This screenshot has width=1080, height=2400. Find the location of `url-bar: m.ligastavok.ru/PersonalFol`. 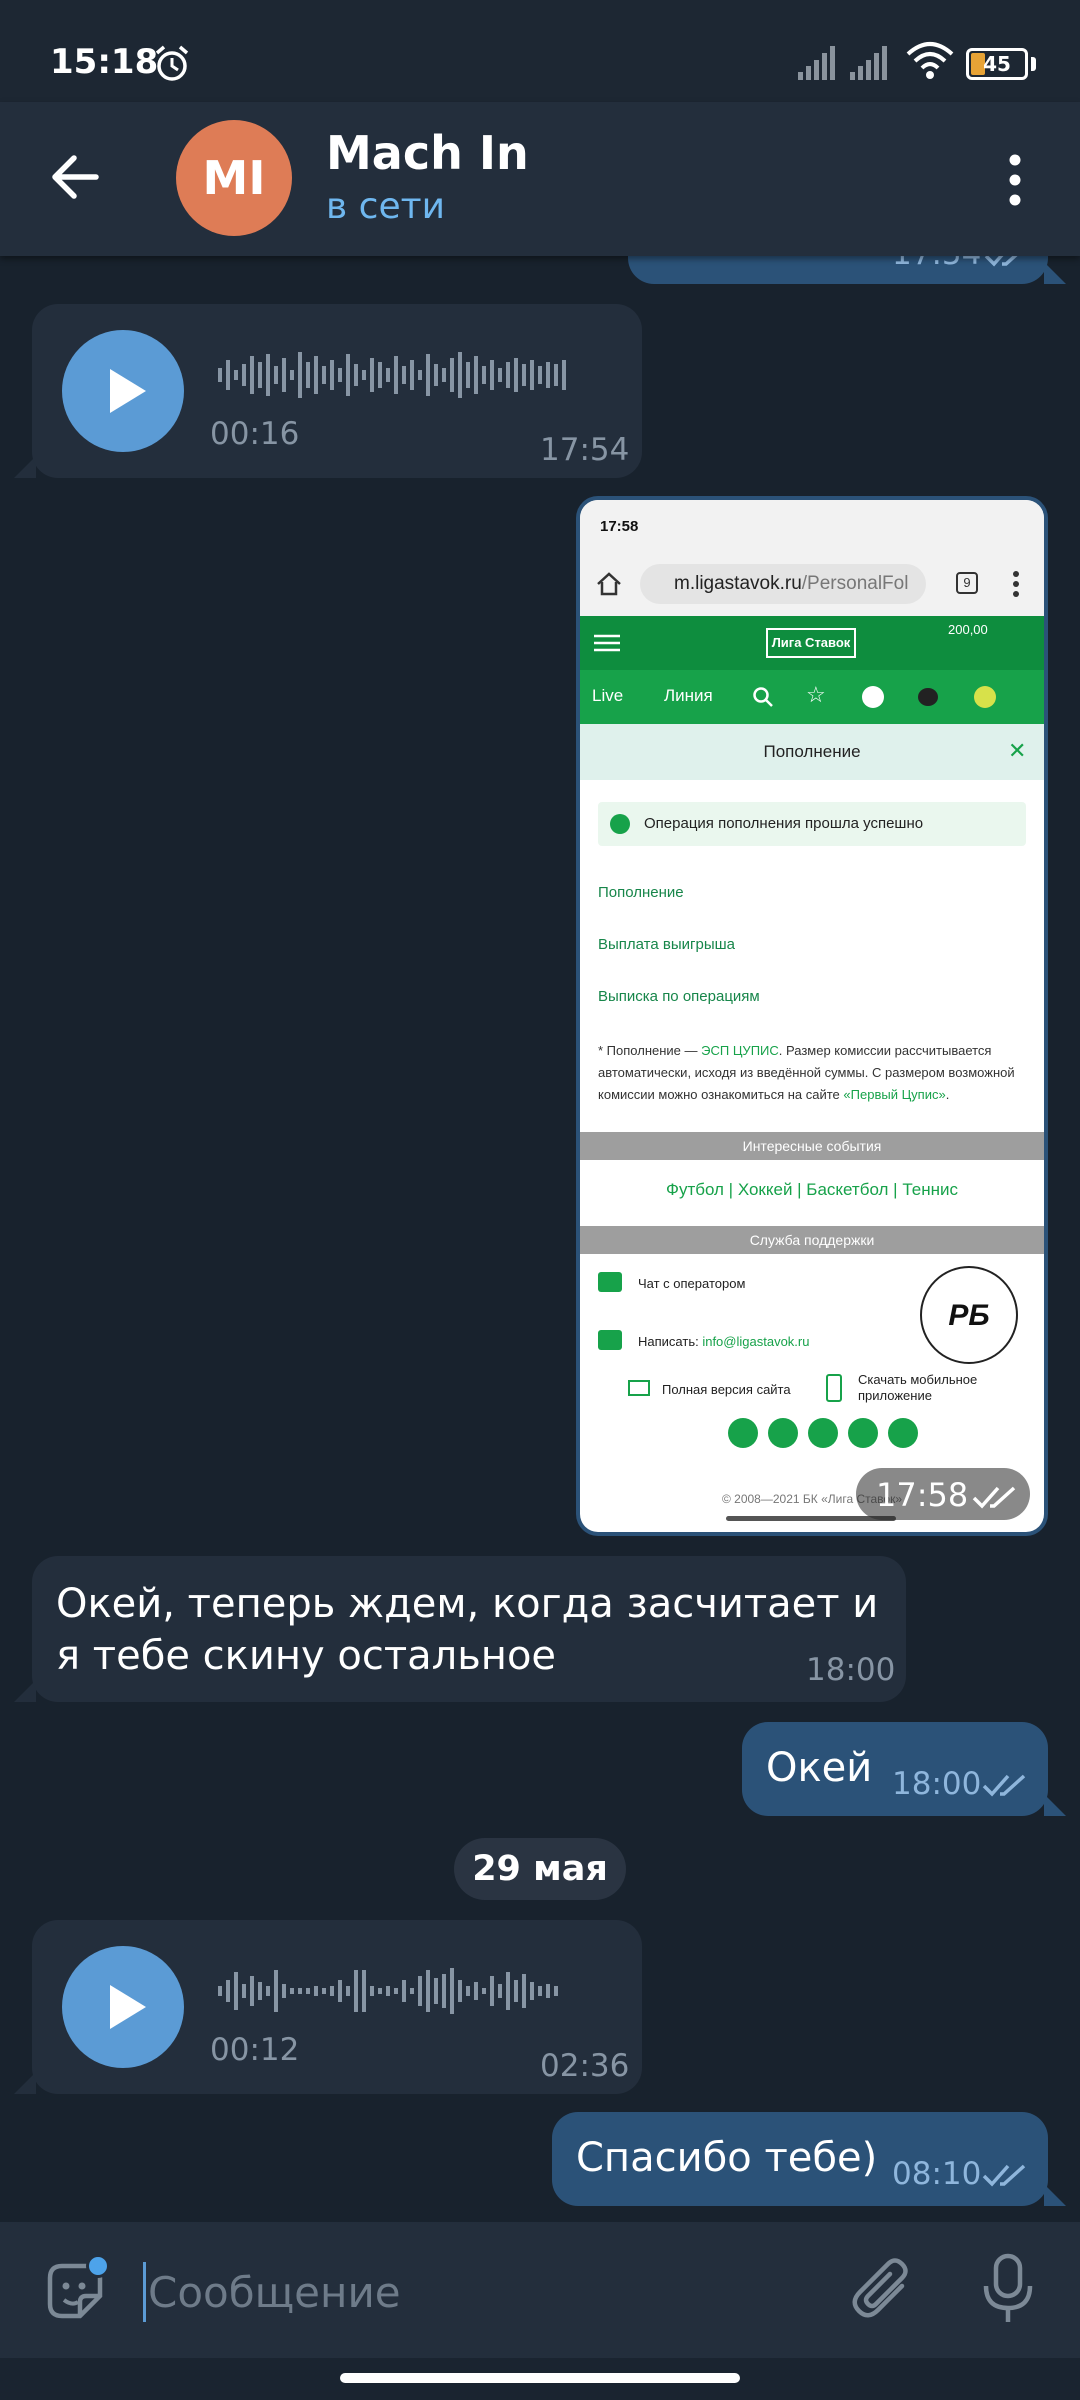

url-bar: m.ligastavok.ru/PersonalFol is located at coordinates (783, 584).